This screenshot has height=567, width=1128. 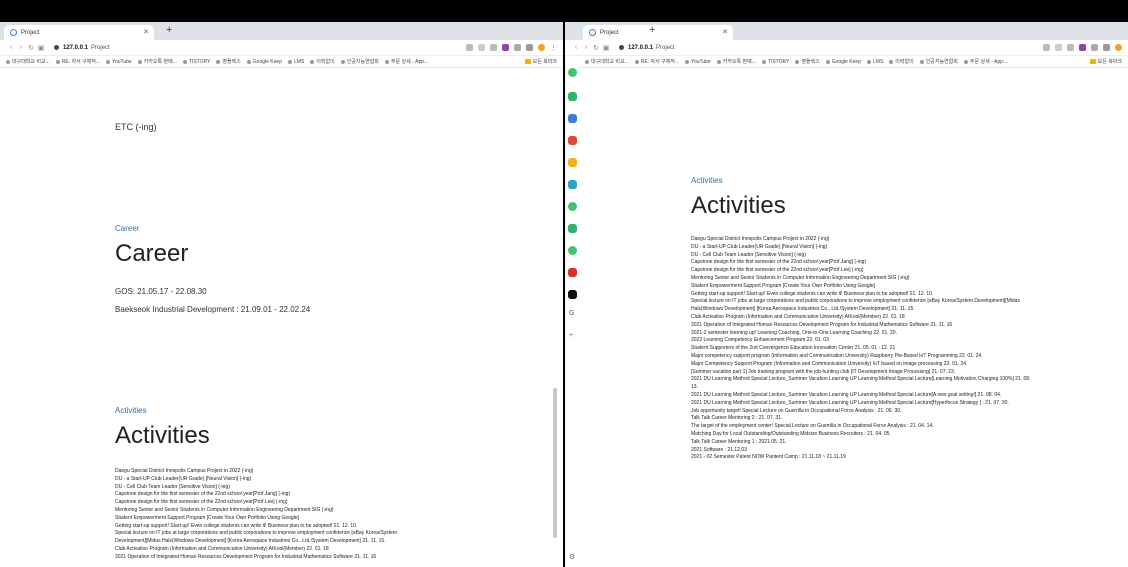 What do you see at coordinates (846, 61) in the screenshot?
I see `bookmark-label: Google Keep` at bounding box center [846, 61].